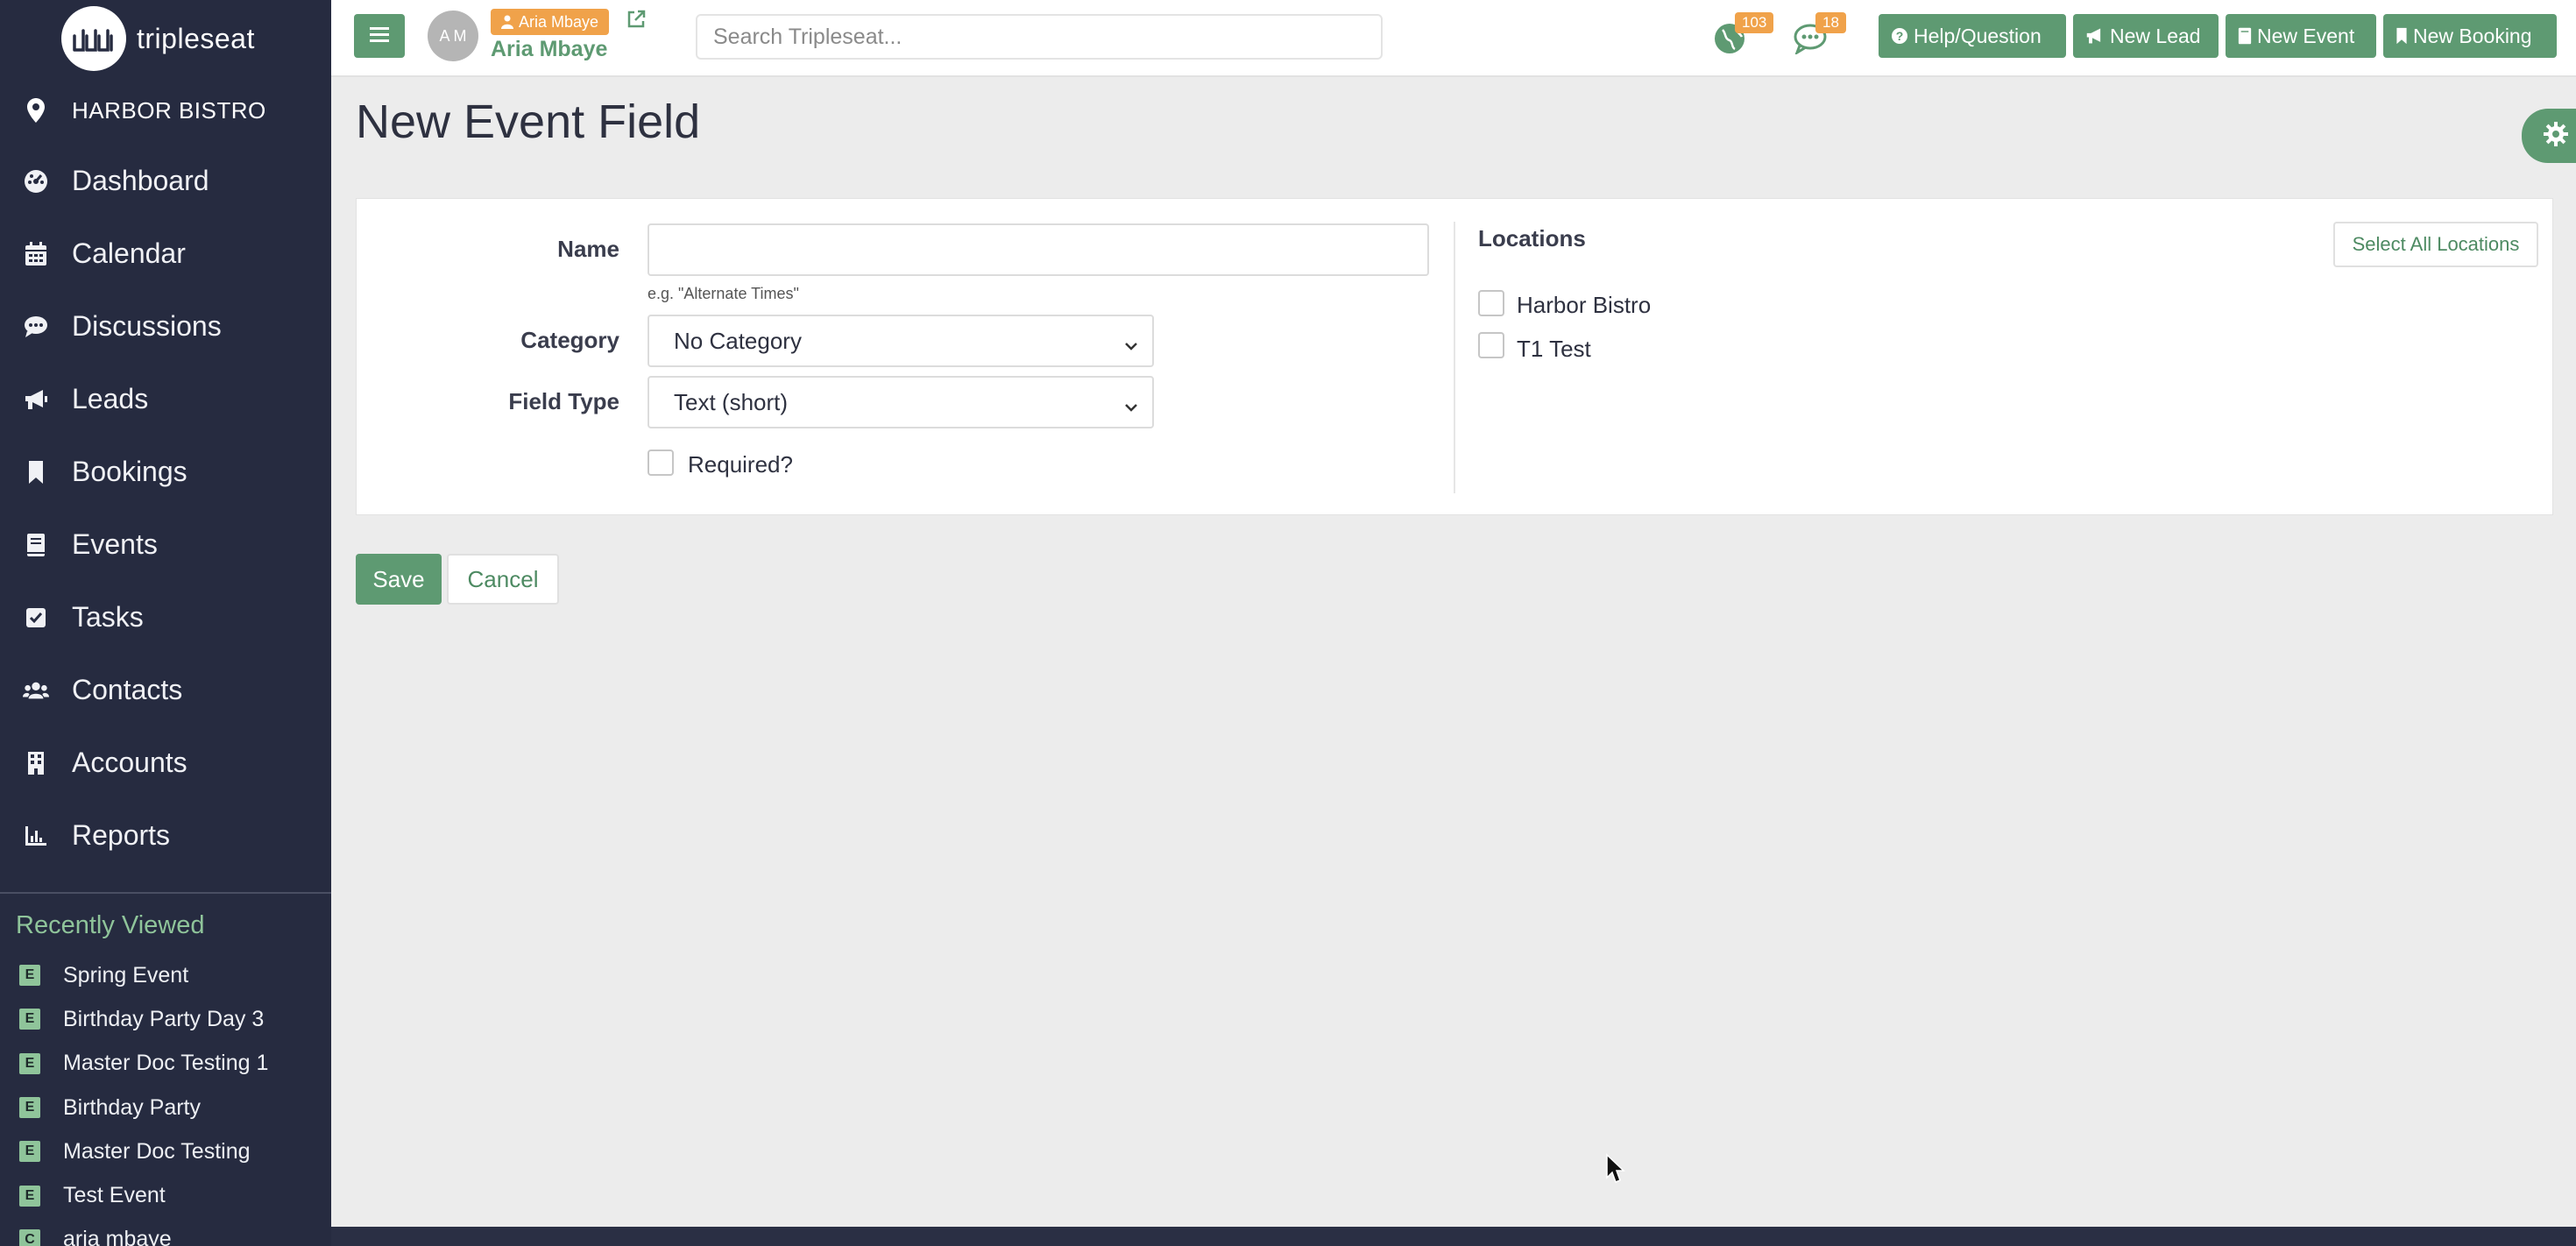 The image size is (2576, 1246). Describe the element at coordinates (379, 36) in the screenshot. I see `menu-toggle-button` at that location.